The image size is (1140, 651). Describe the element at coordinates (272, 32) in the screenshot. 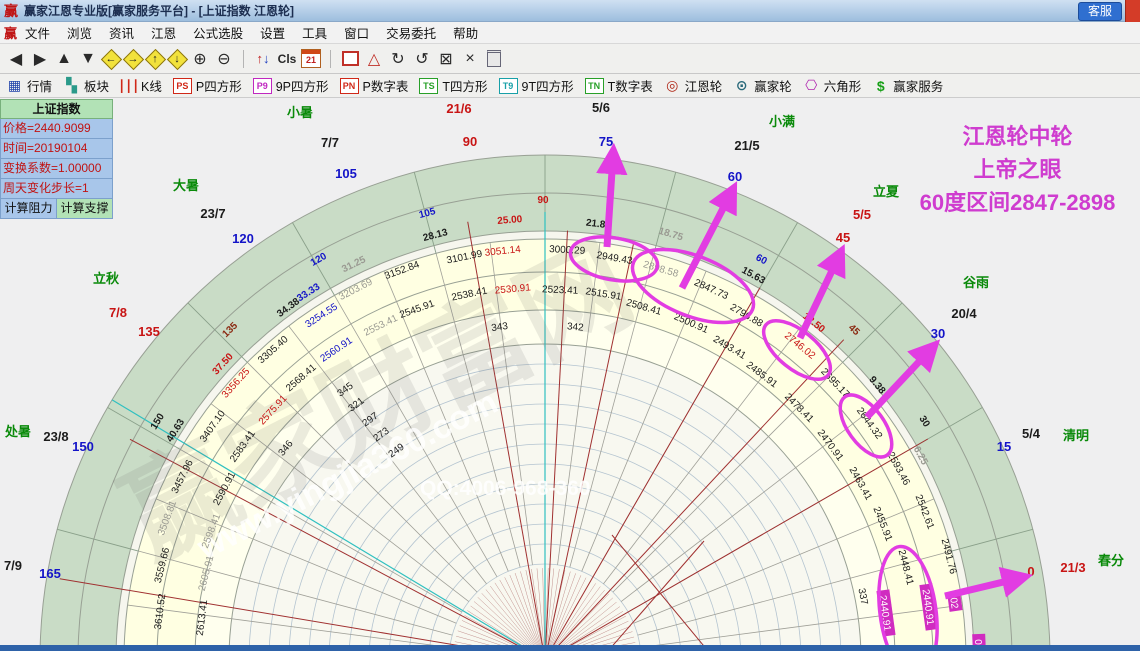

I see `menu-item-设置: 设置` at that location.